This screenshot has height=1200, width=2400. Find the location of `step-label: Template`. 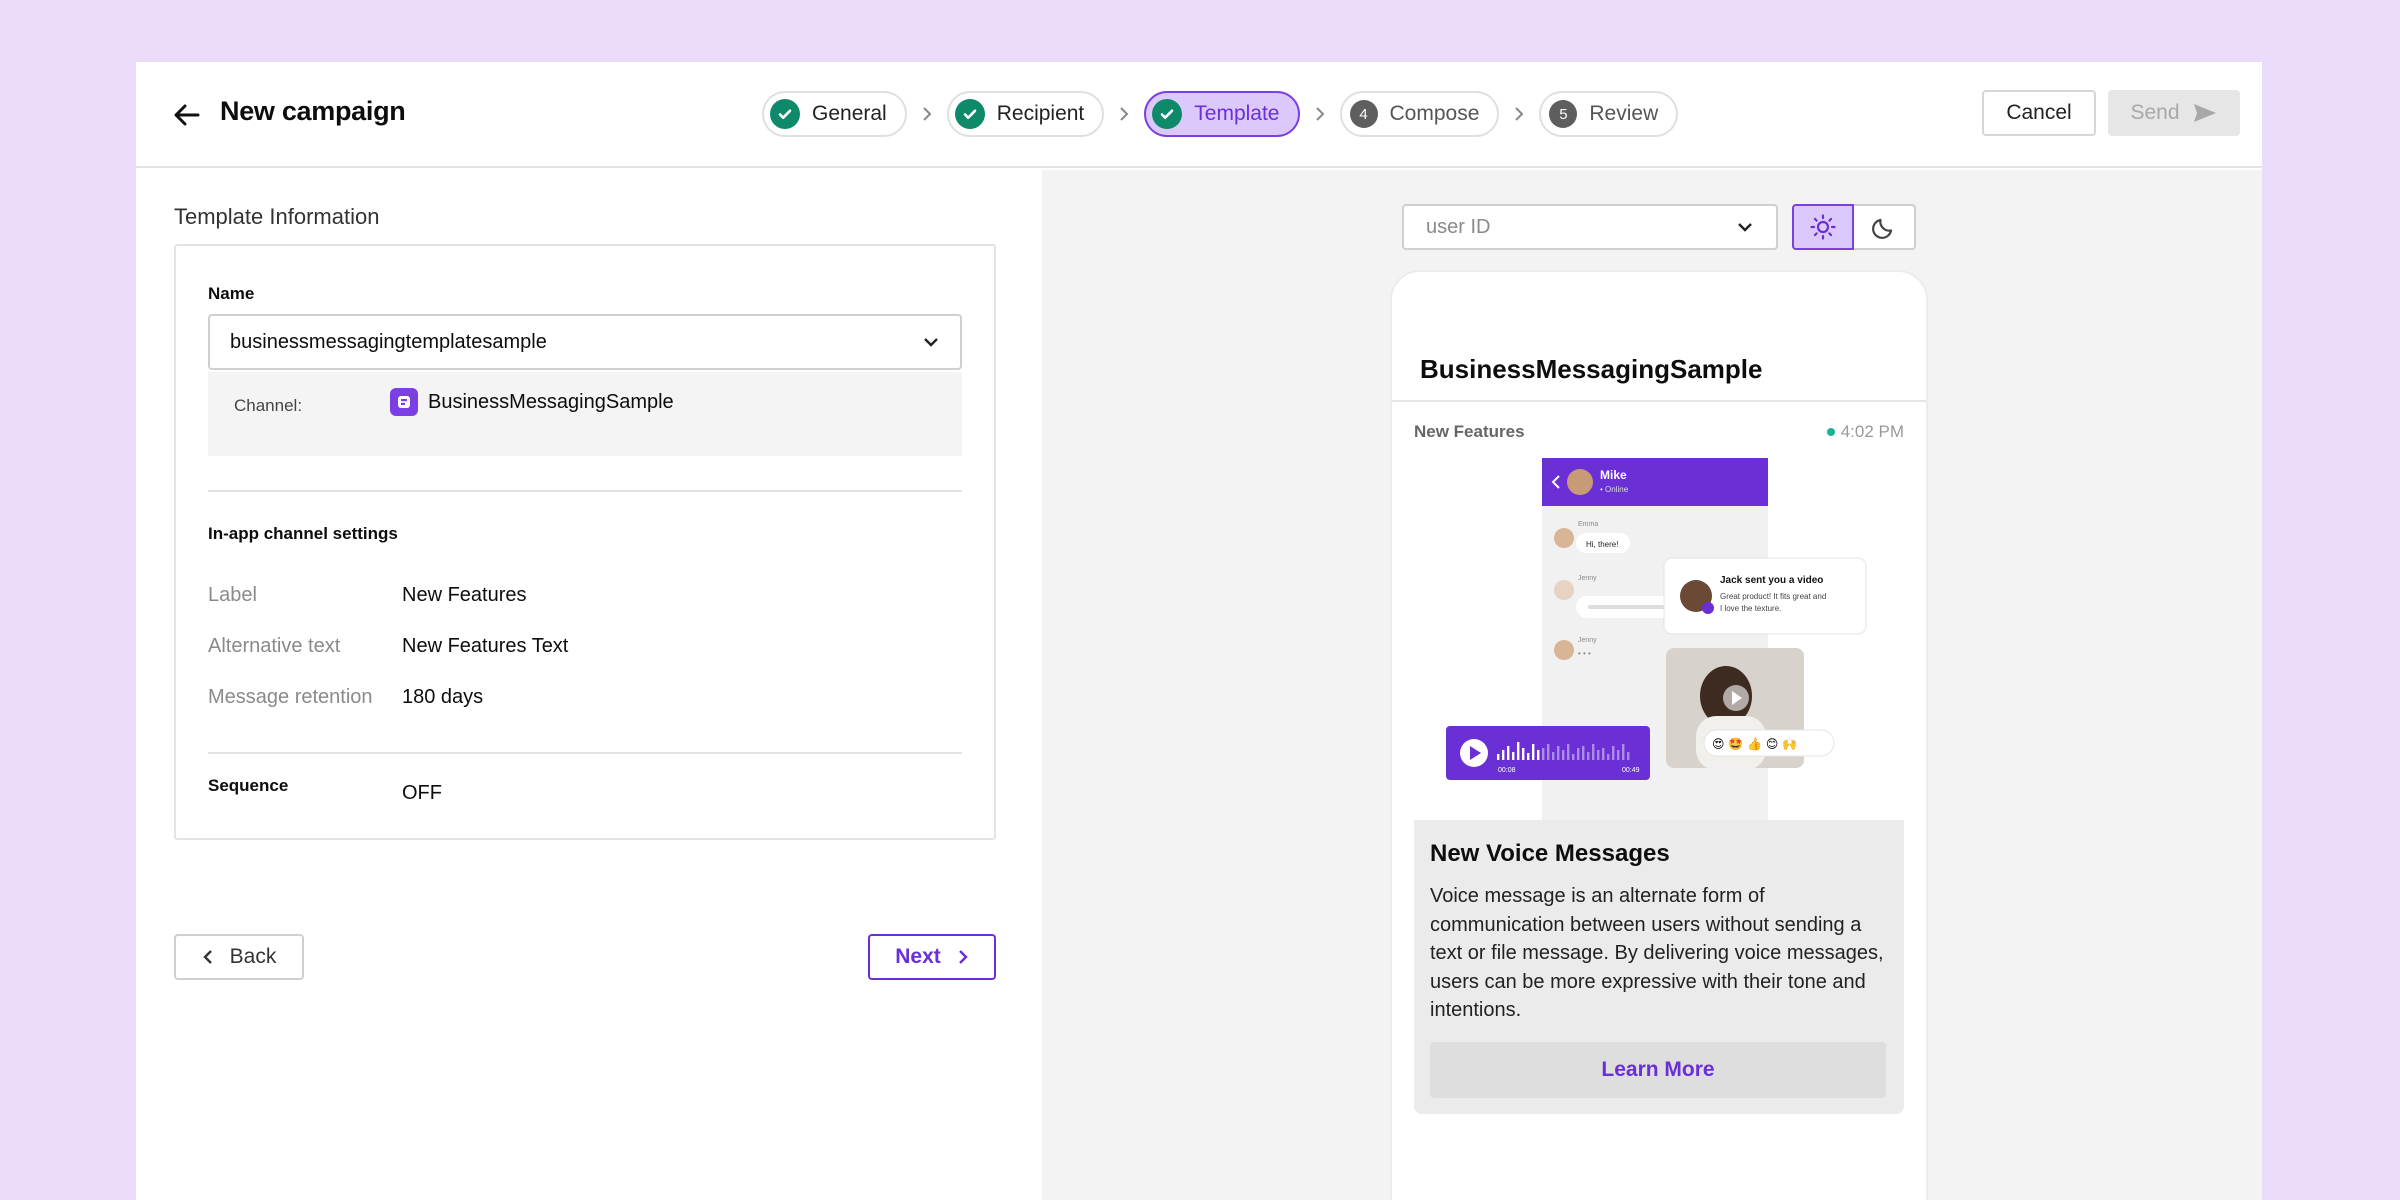

step-label: Template is located at coordinates (1237, 113).